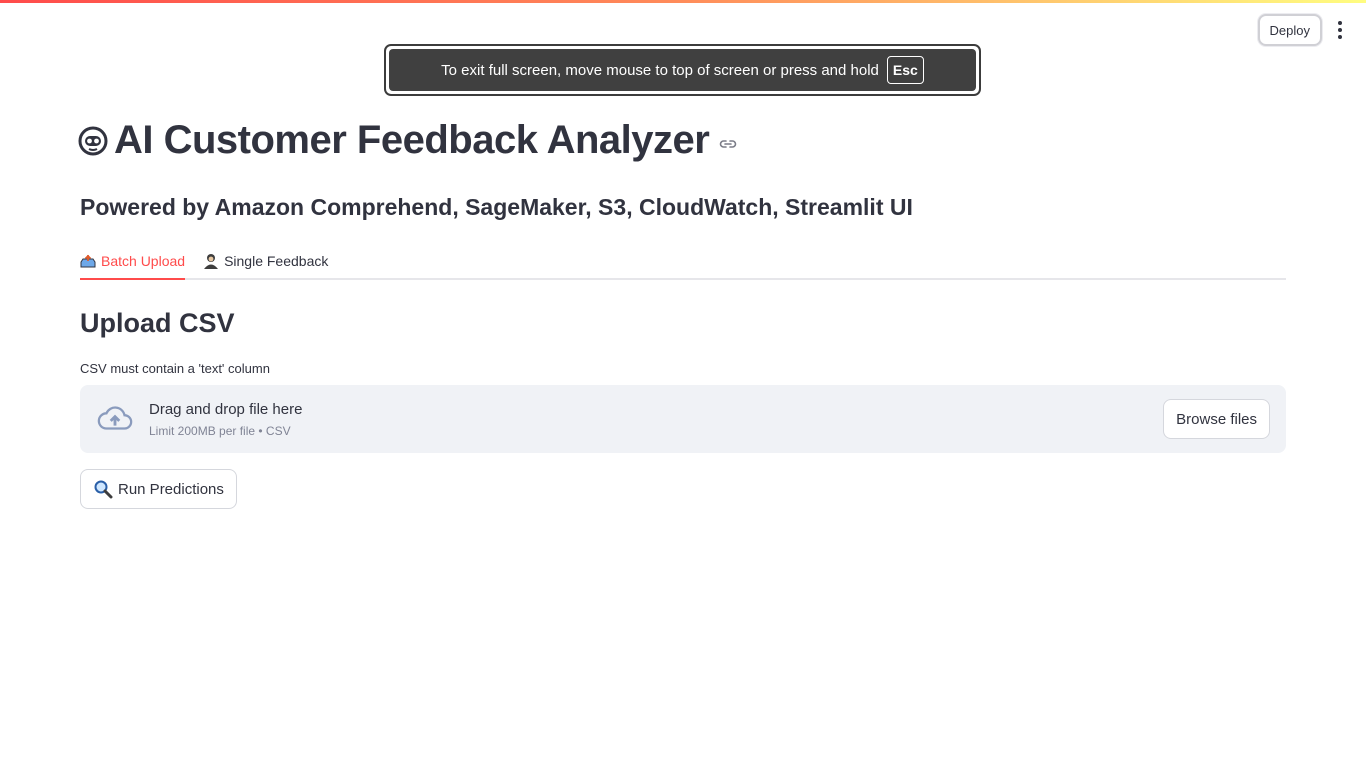 Image resolution: width=1366 pixels, height=768 pixels. Describe the element at coordinates (1216, 419) in the screenshot. I see `browse-files-button: Browse files` at that location.